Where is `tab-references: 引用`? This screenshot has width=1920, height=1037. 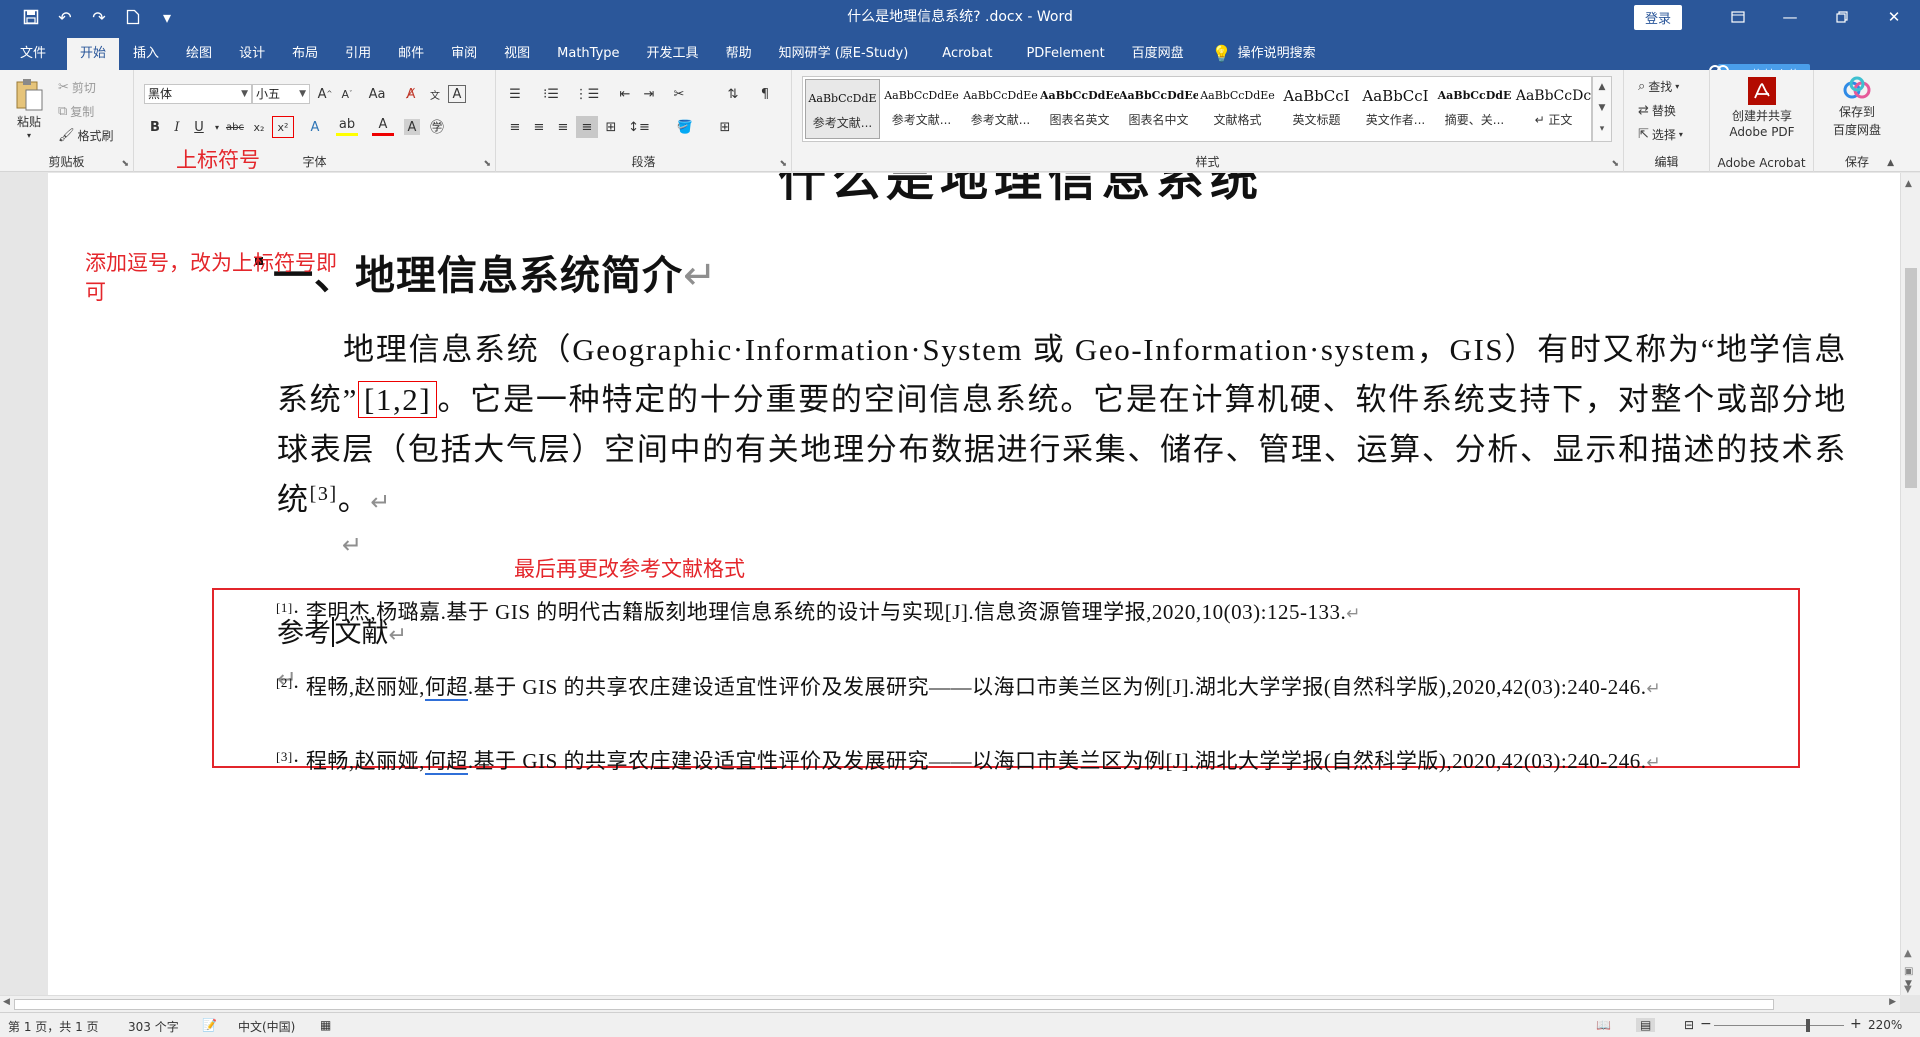
tab-references: 引用 is located at coordinates (358, 54).